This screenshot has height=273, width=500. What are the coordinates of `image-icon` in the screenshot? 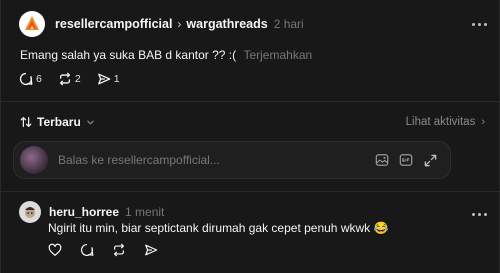 It's located at (382, 160).